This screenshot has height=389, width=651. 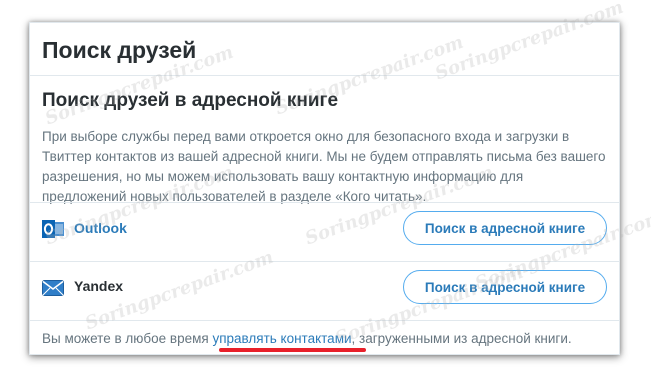 What do you see at coordinates (119, 50) in the screenshot?
I see `dialog-title: Поиск друзей` at bounding box center [119, 50].